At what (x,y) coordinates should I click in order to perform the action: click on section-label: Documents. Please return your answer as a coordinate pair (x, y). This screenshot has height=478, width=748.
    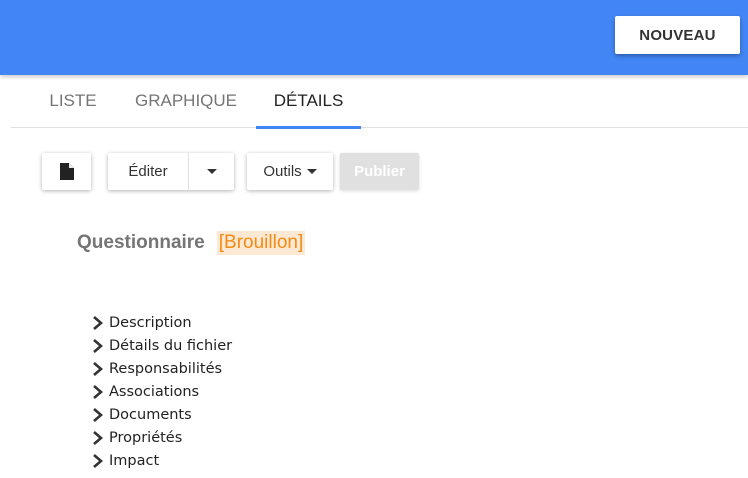
    Looking at the image, I should click on (150, 414).